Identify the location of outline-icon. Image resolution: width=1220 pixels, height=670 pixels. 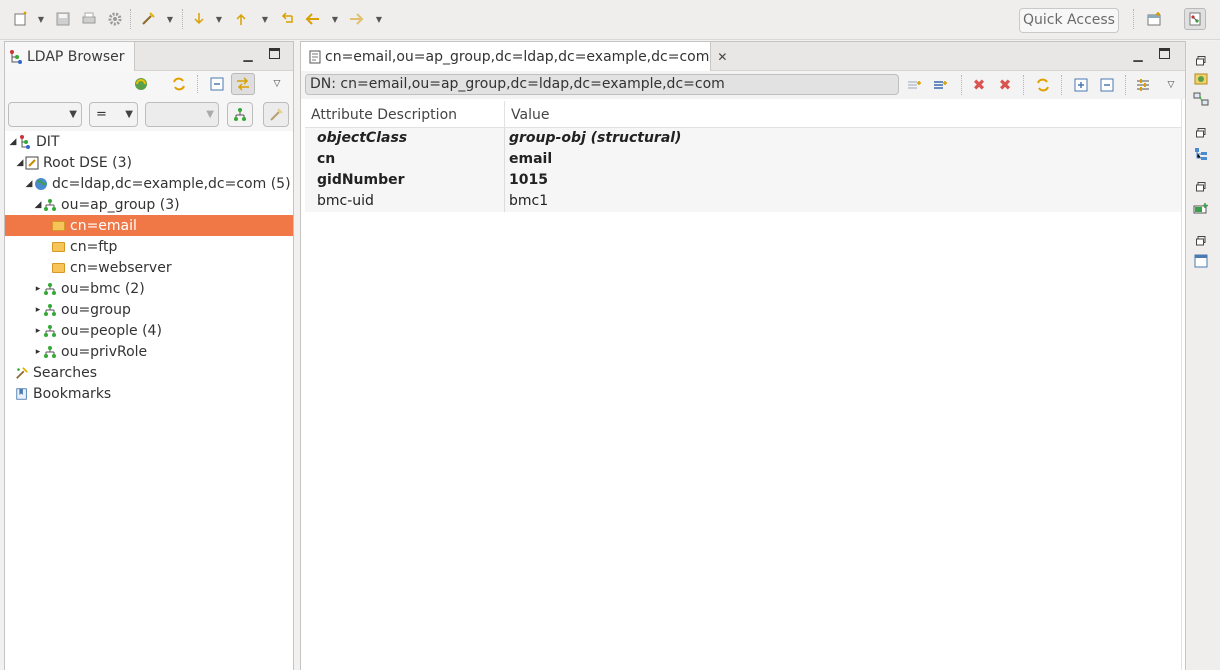
(1201, 154).